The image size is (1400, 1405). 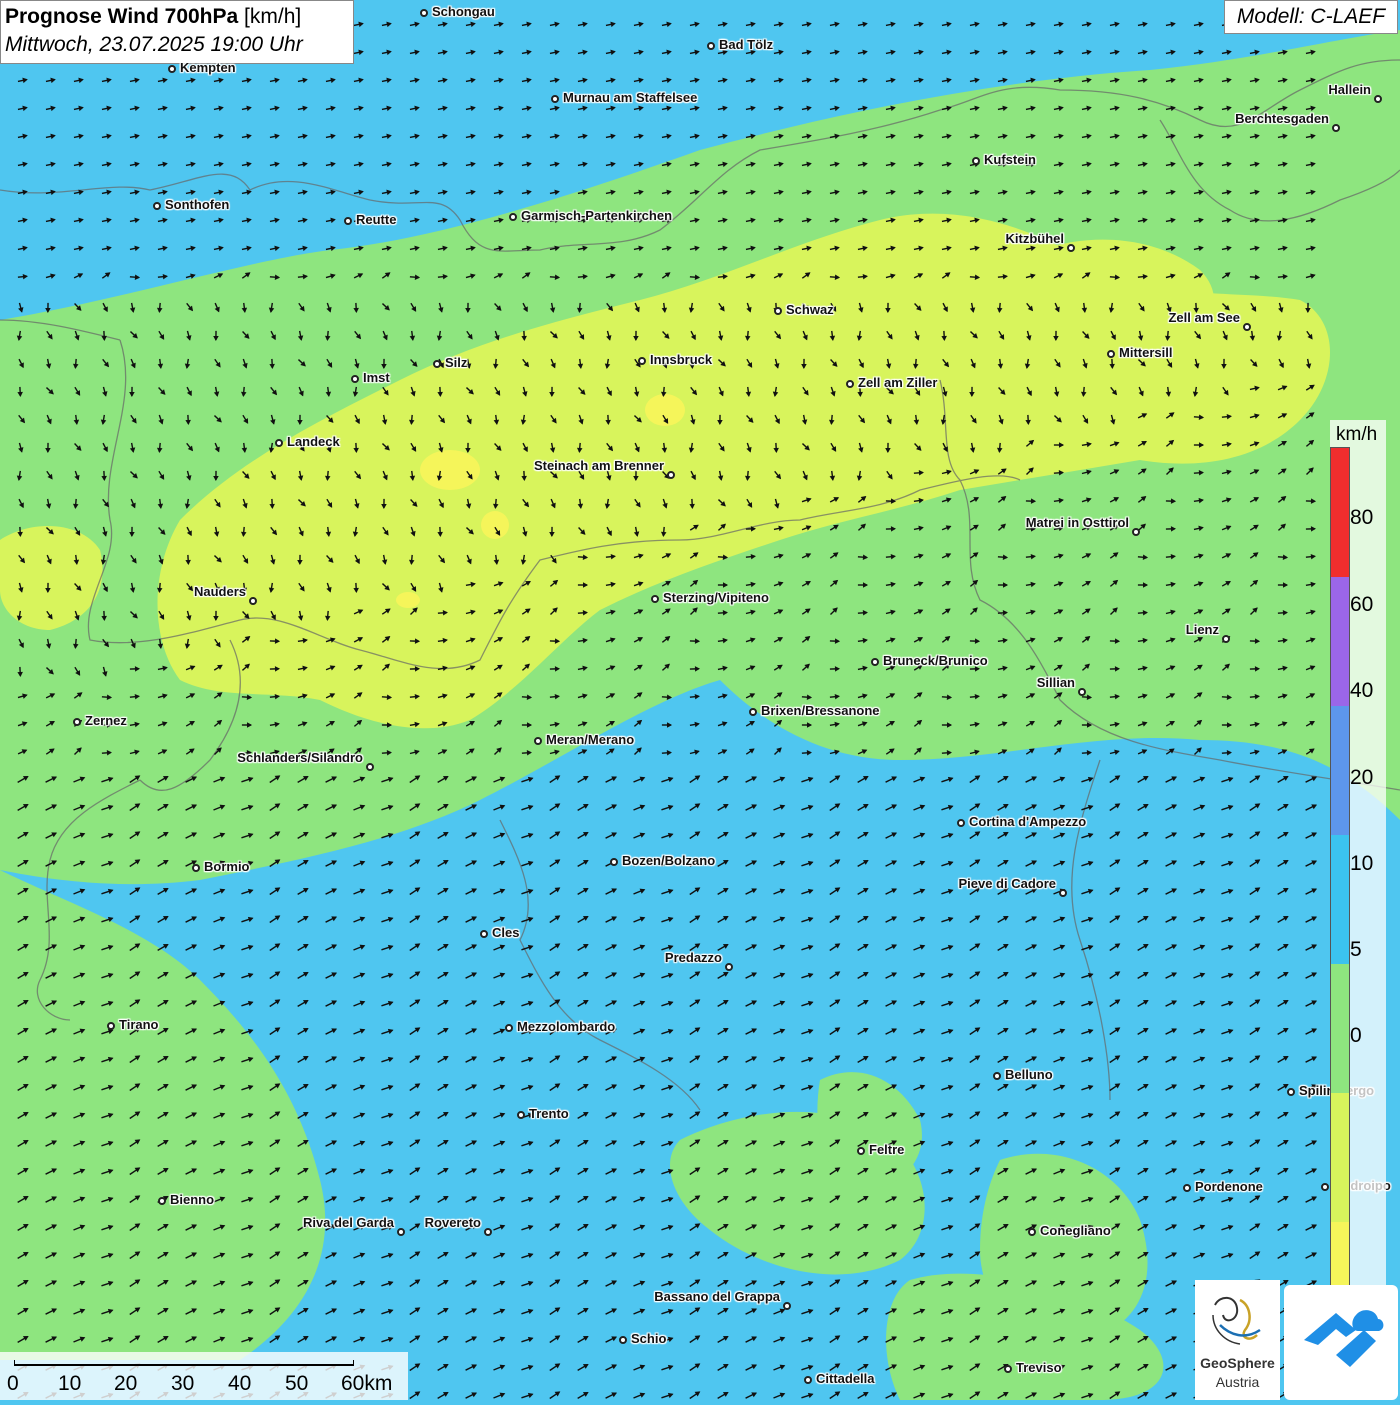 What do you see at coordinates (693, 957) in the screenshot?
I see `city-label: Predazzo` at bounding box center [693, 957].